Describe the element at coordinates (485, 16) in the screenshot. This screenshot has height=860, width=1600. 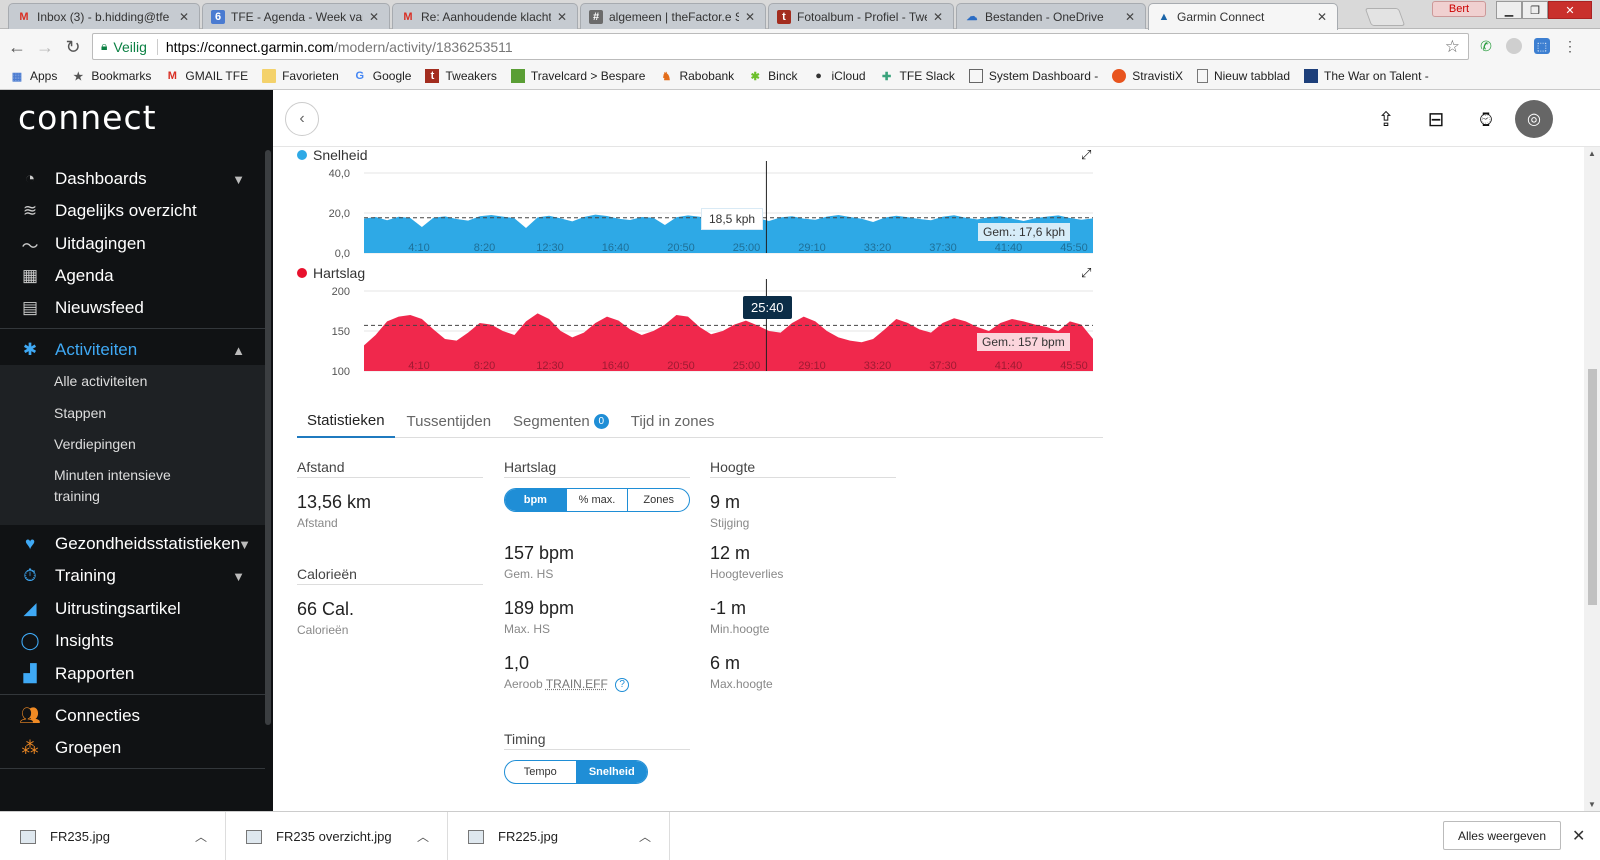
I see `browser-tab-gmail-reply: M Re: Aanhoudende klachte ✕` at that location.